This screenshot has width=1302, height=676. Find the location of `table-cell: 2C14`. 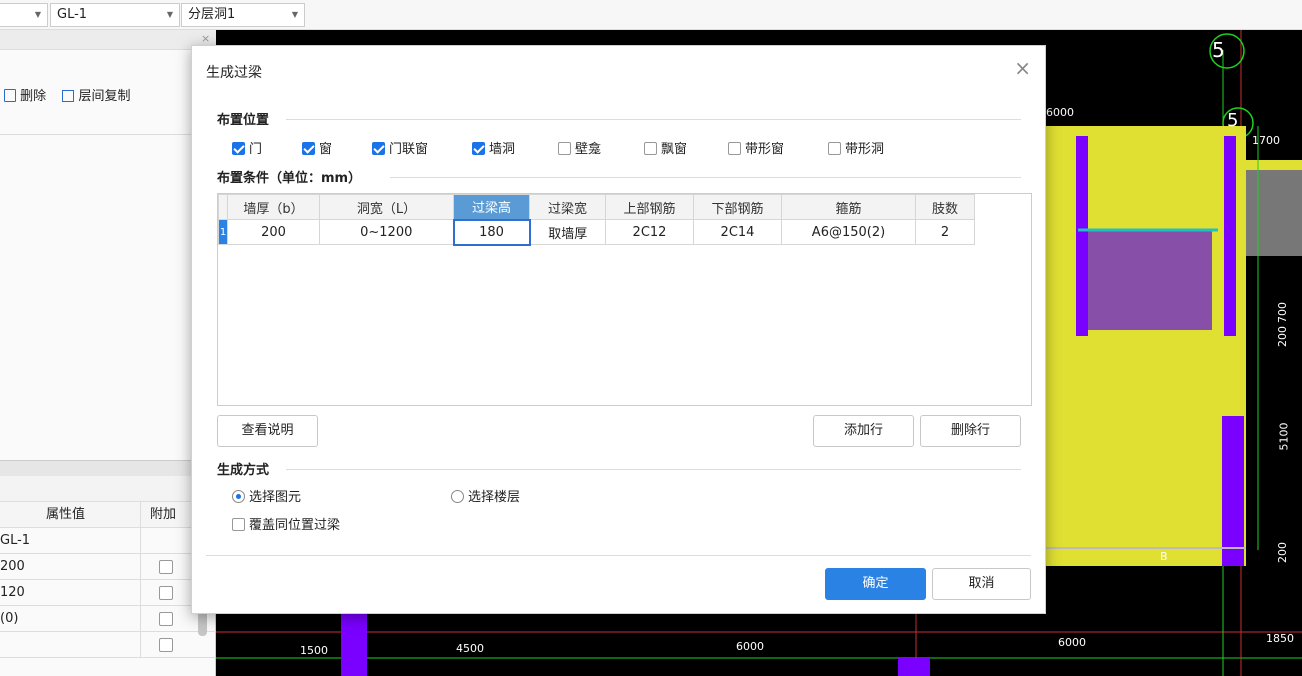

table-cell: 2C14 is located at coordinates (737, 232).